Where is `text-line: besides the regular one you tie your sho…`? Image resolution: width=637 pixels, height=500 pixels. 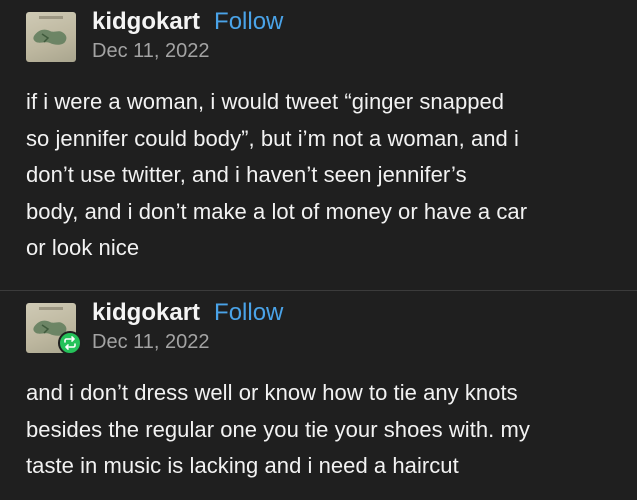 text-line: besides the regular one you tie your sho… is located at coordinates (278, 429).